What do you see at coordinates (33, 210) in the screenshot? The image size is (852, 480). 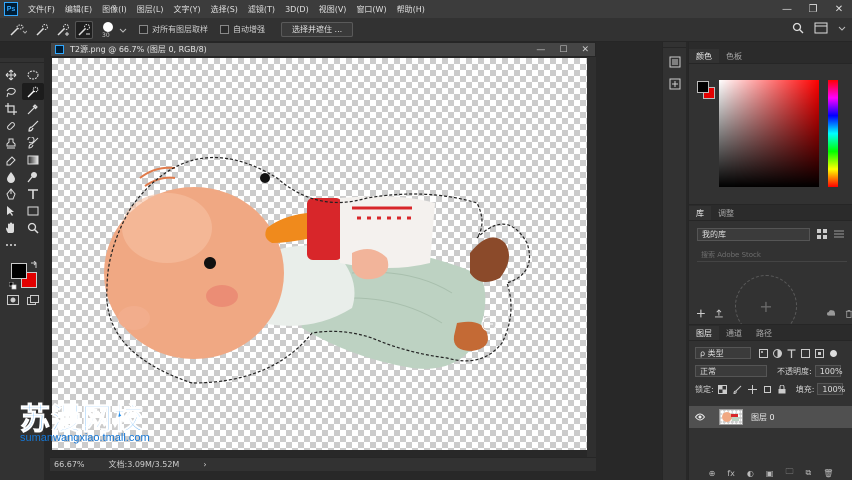 I see `rectangle-tool` at bounding box center [33, 210].